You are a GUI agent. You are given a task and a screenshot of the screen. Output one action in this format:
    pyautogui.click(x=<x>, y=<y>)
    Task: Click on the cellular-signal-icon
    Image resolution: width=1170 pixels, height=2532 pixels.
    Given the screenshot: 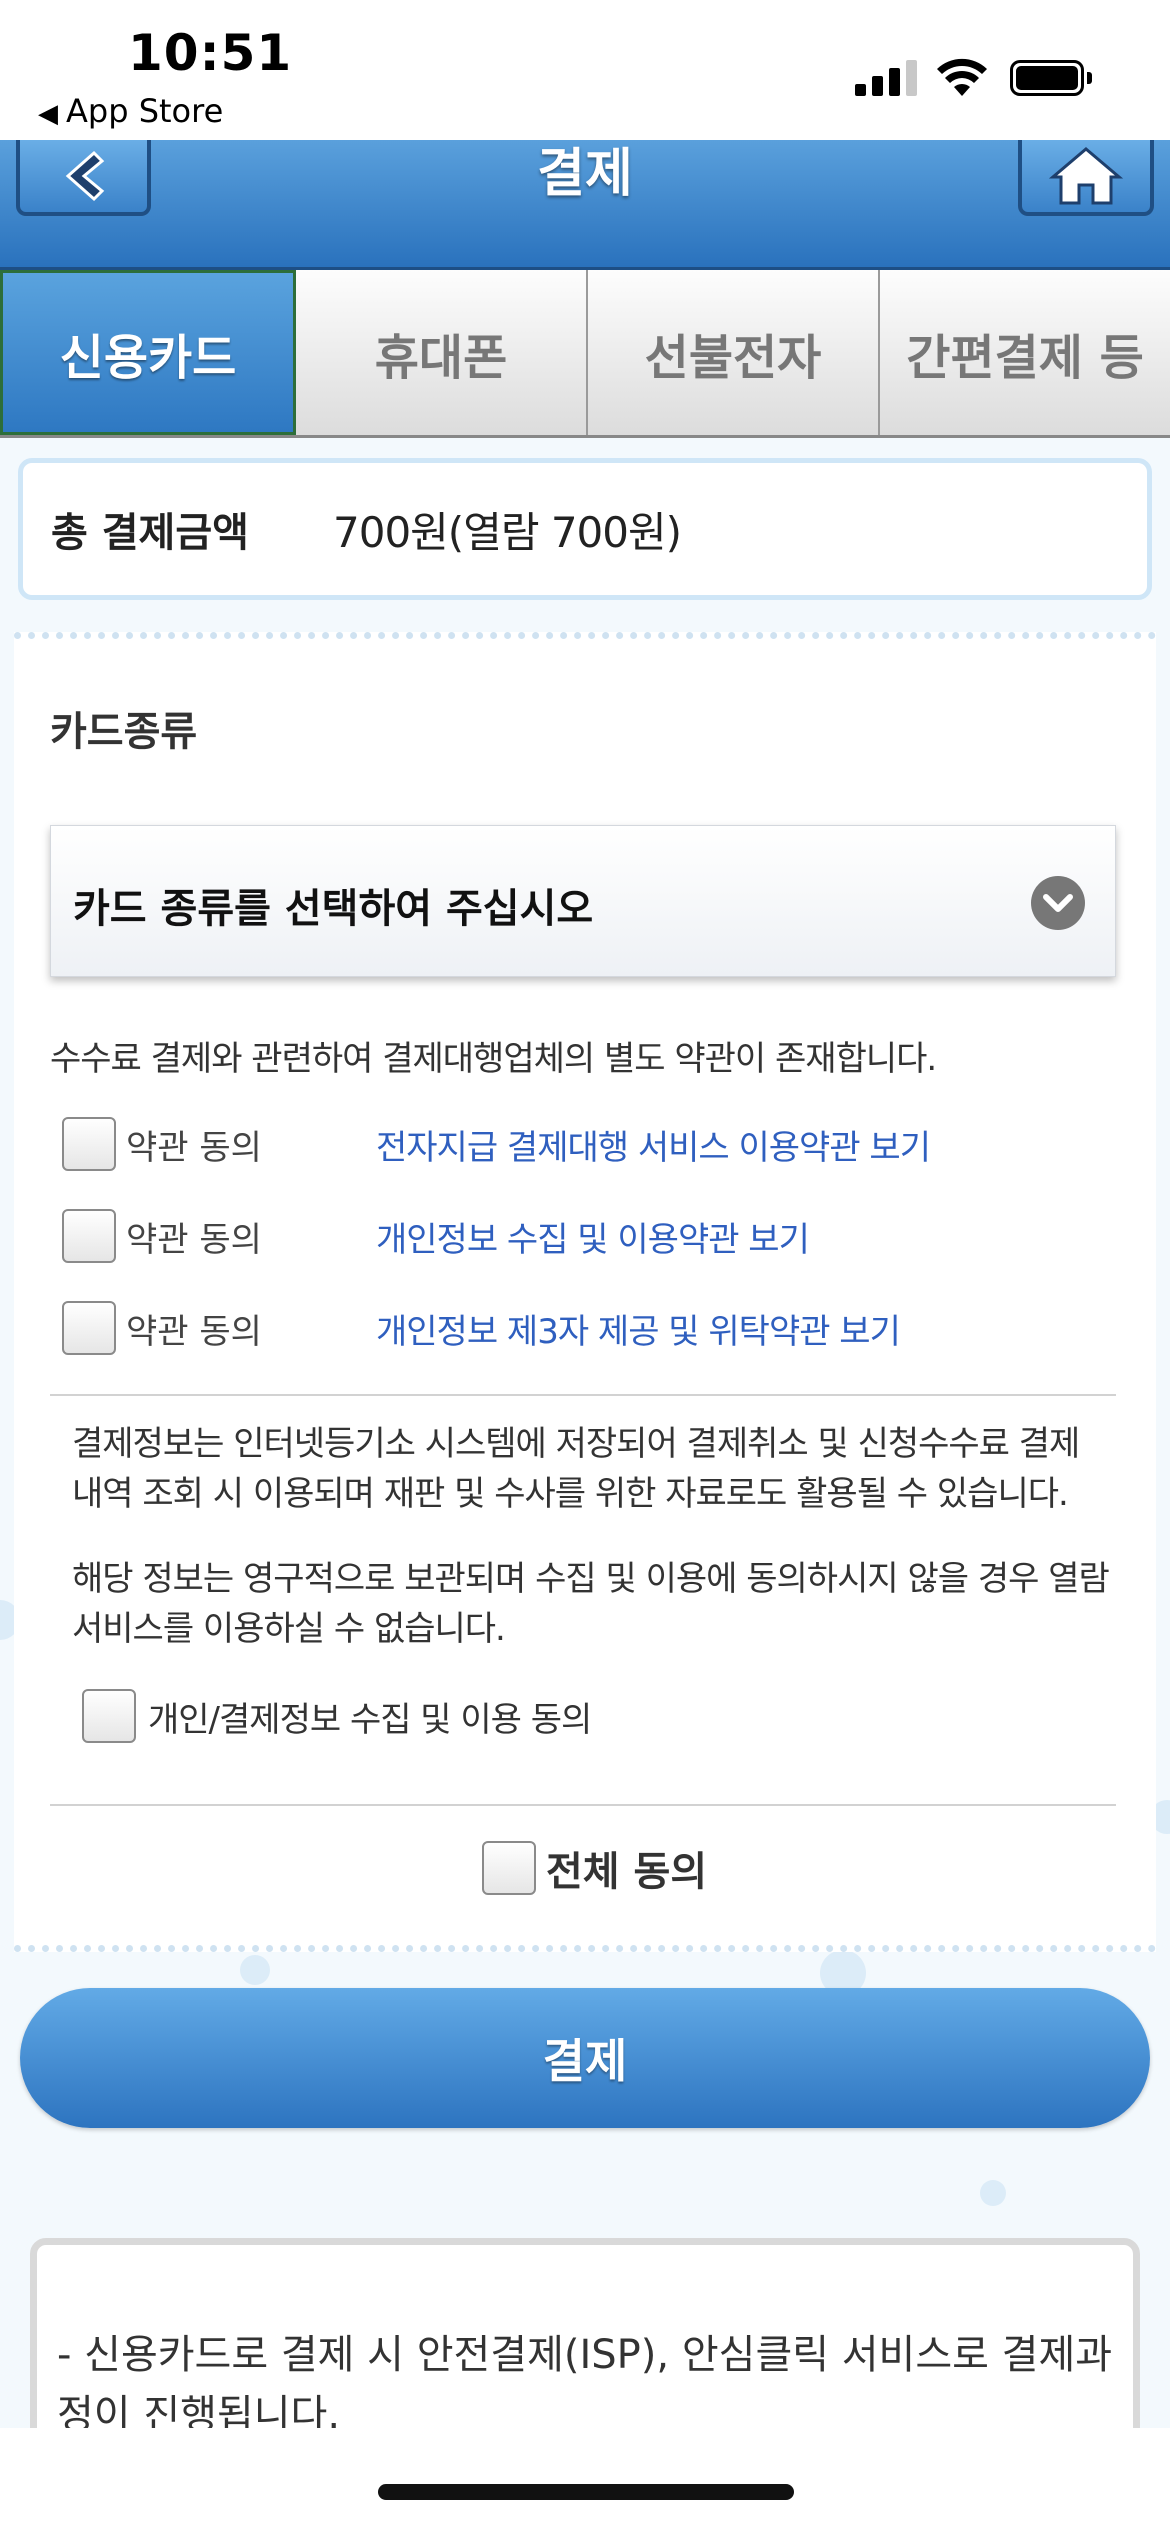 What is the action you would take?
    pyautogui.click(x=886, y=78)
    